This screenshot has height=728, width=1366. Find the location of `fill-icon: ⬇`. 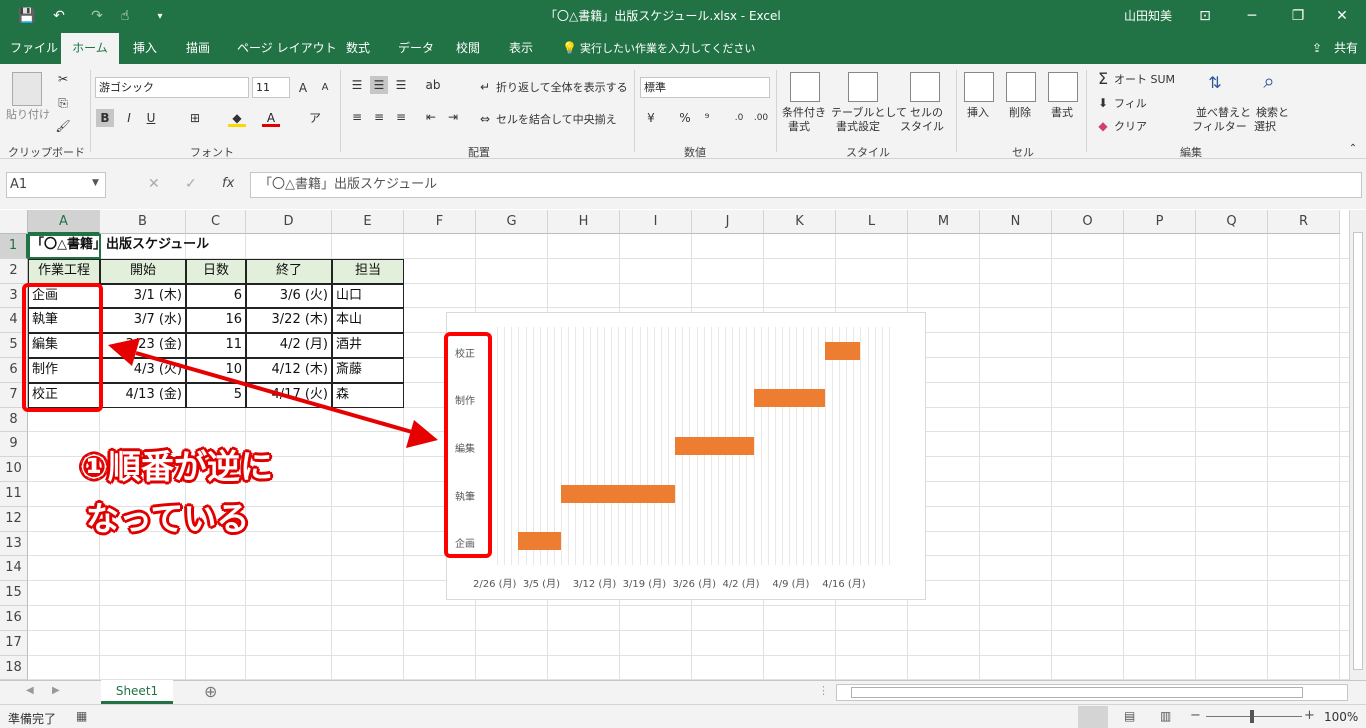

fill-icon: ⬇ is located at coordinates (1103, 103).